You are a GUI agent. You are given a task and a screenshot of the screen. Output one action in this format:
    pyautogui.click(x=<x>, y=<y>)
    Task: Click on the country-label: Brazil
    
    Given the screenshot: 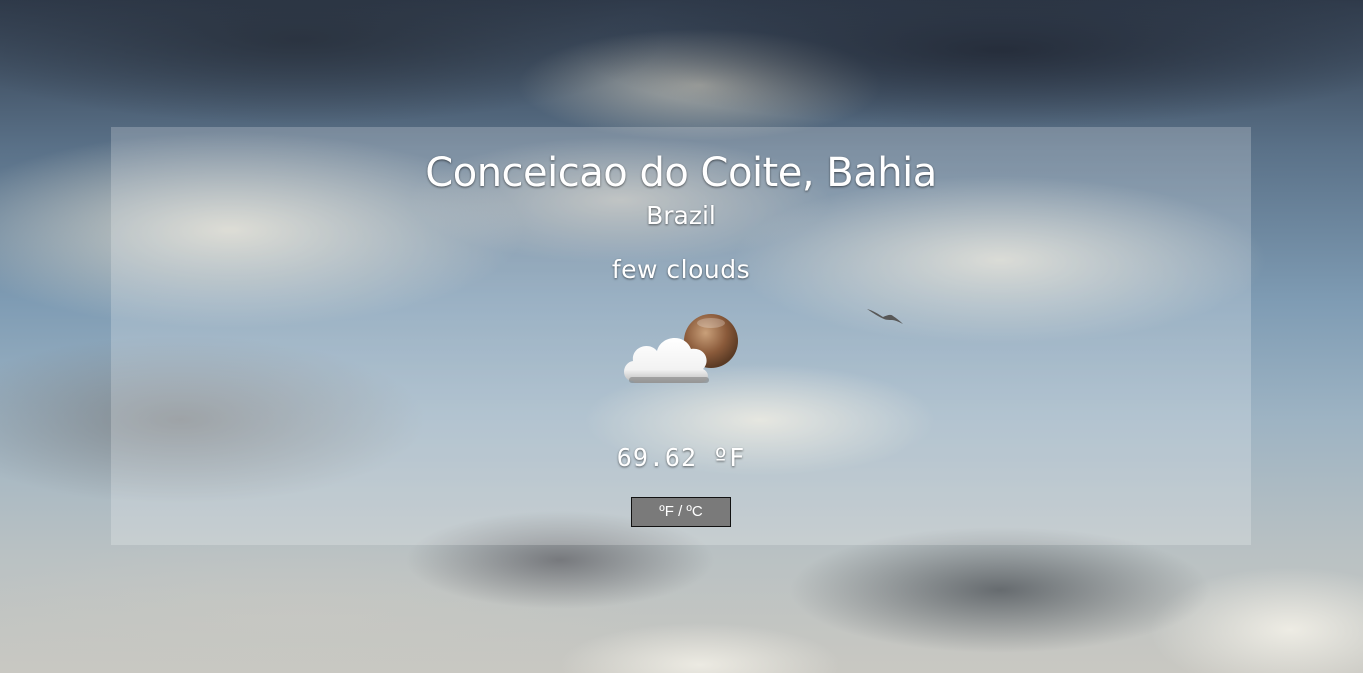 What is the action you would take?
    pyautogui.click(x=681, y=215)
    